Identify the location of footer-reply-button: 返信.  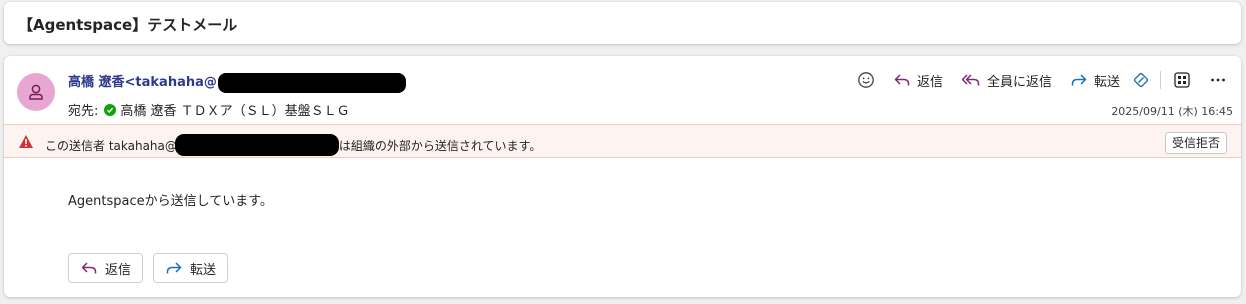
(106, 268).